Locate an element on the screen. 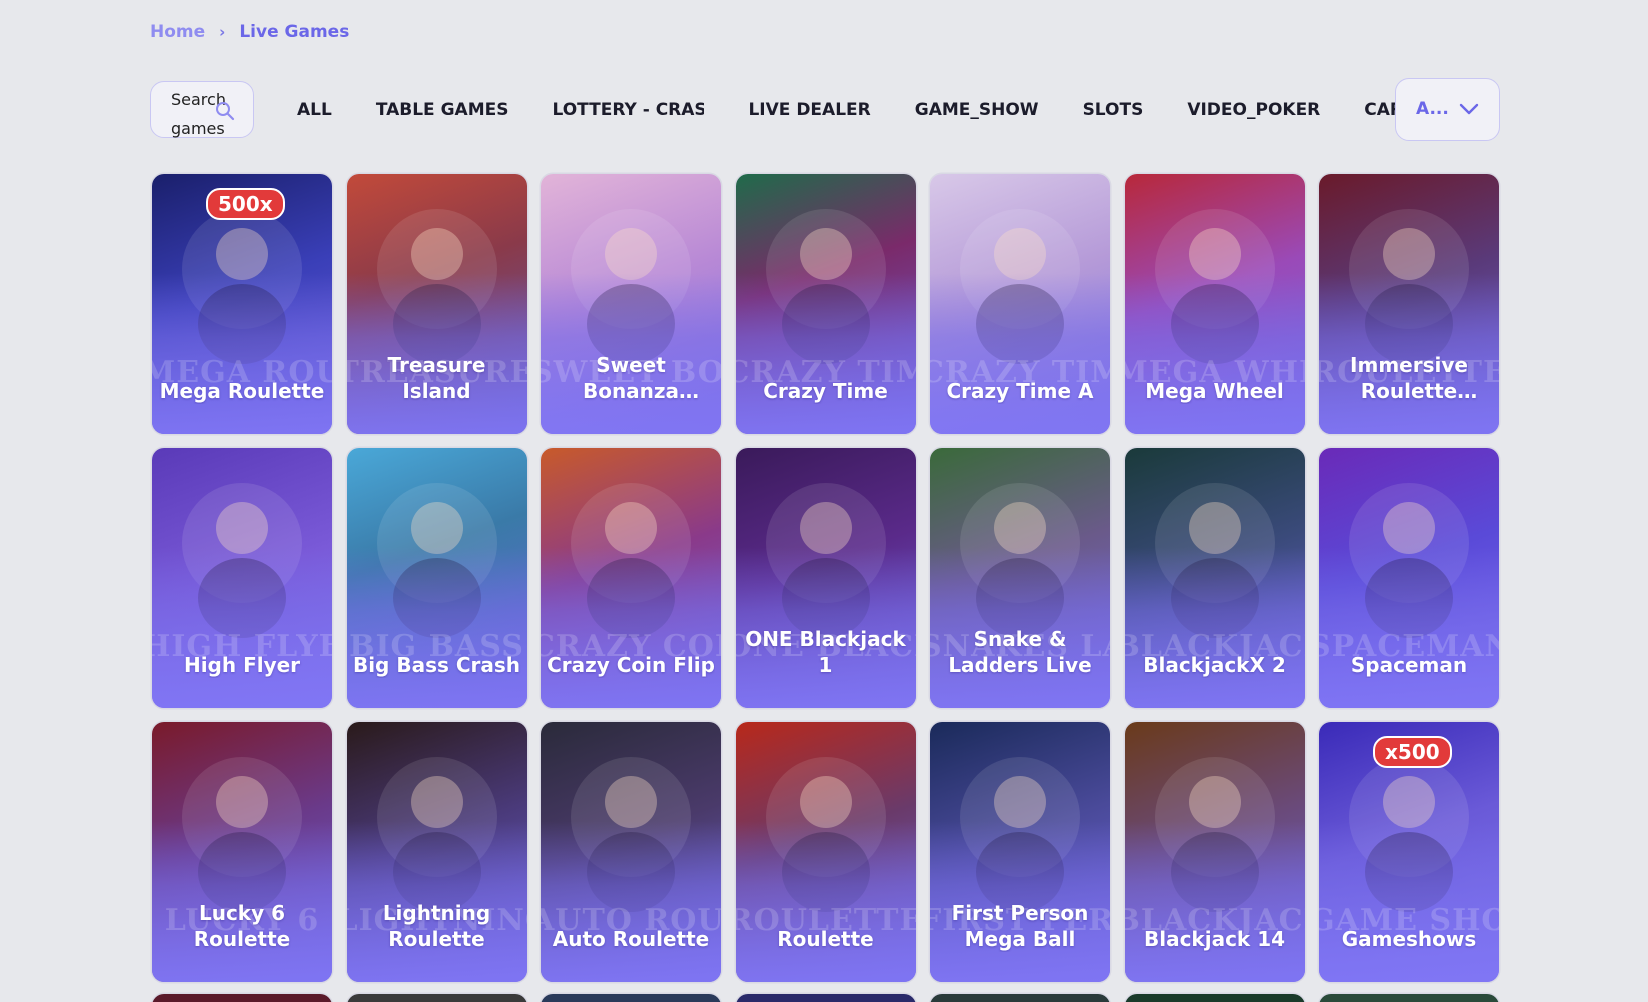 Image resolution: width=1648 pixels, height=1002 pixels. game-card: SPACEMANSpaceman is located at coordinates (1409, 578).